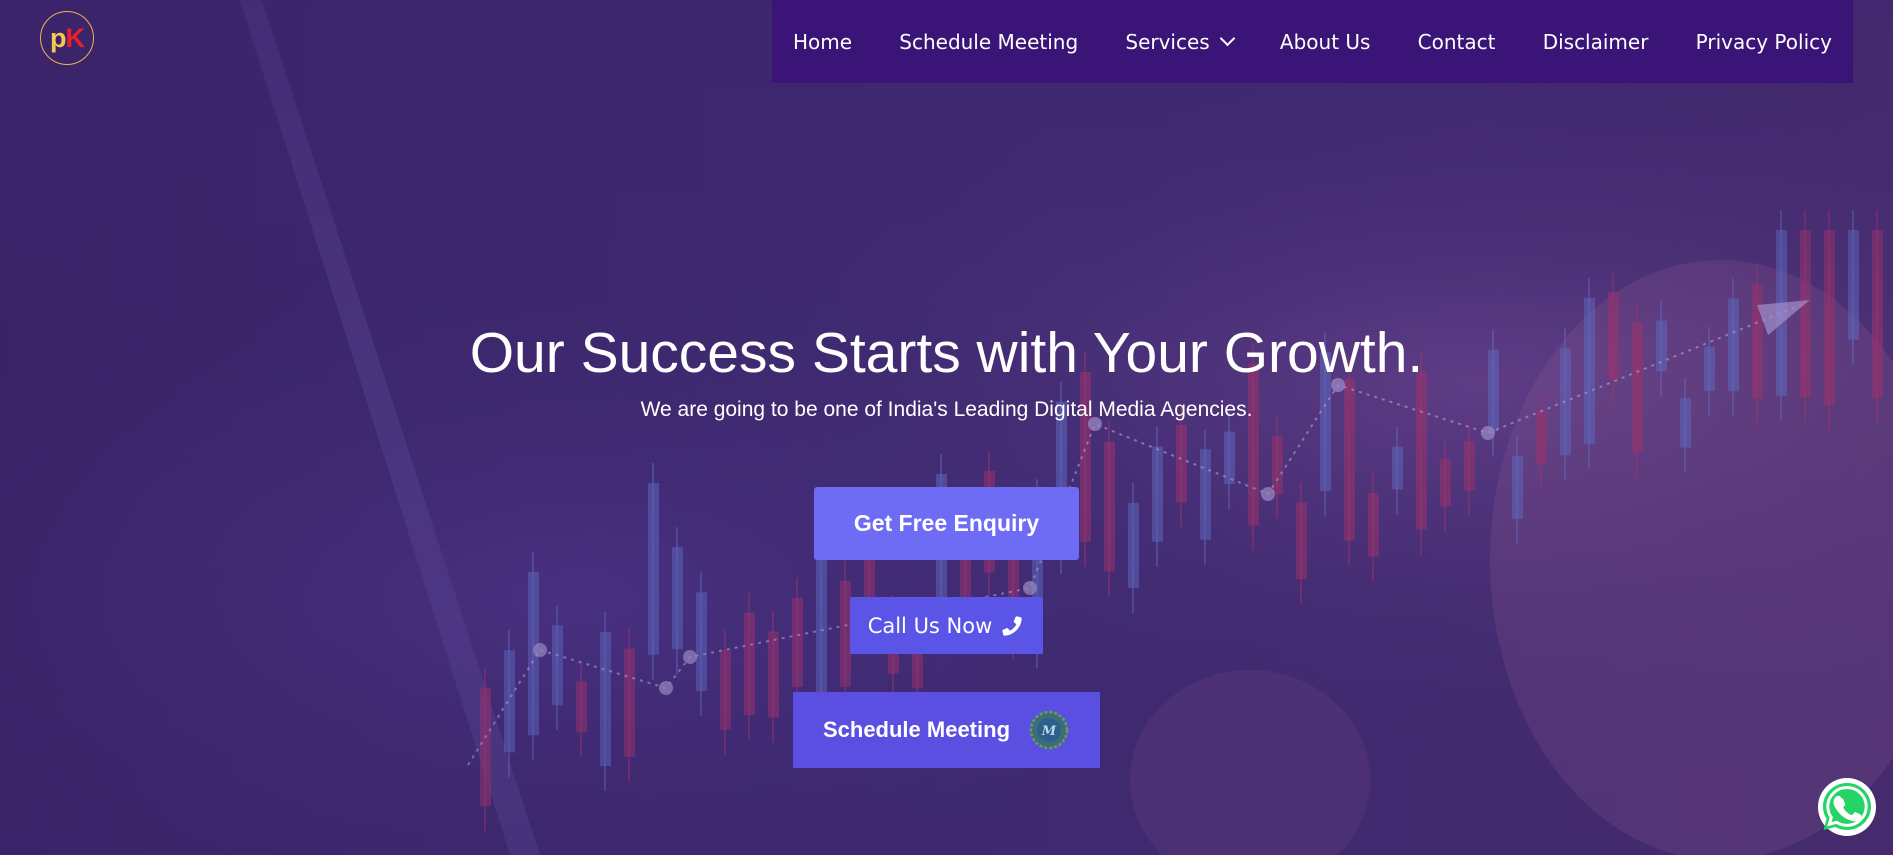 The width and height of the screenshot is (1893, 855). Describe the element at coordinates (946, 353) in the screenshot. I see `hero-headline: Our Success Starts with Your Growth.` at that location.